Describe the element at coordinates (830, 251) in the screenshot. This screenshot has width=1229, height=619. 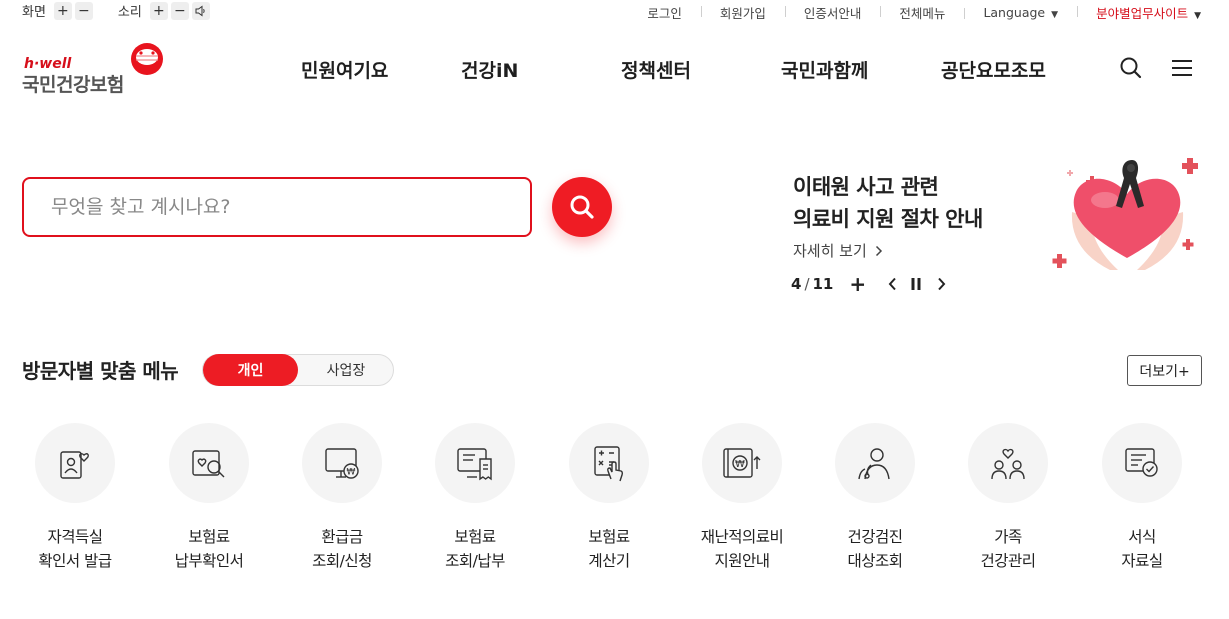
I see `banner-more-label: 자세히 보기` at that location.